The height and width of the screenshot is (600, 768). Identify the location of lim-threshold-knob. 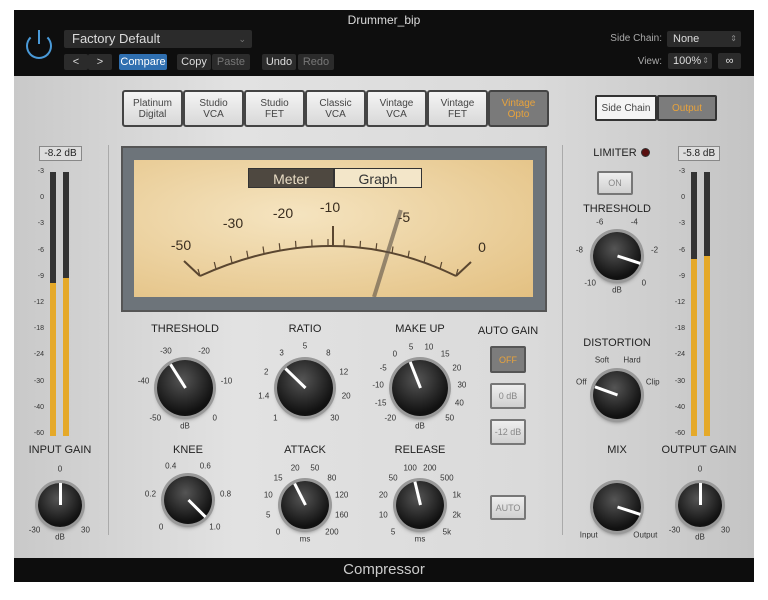
(617, 256).